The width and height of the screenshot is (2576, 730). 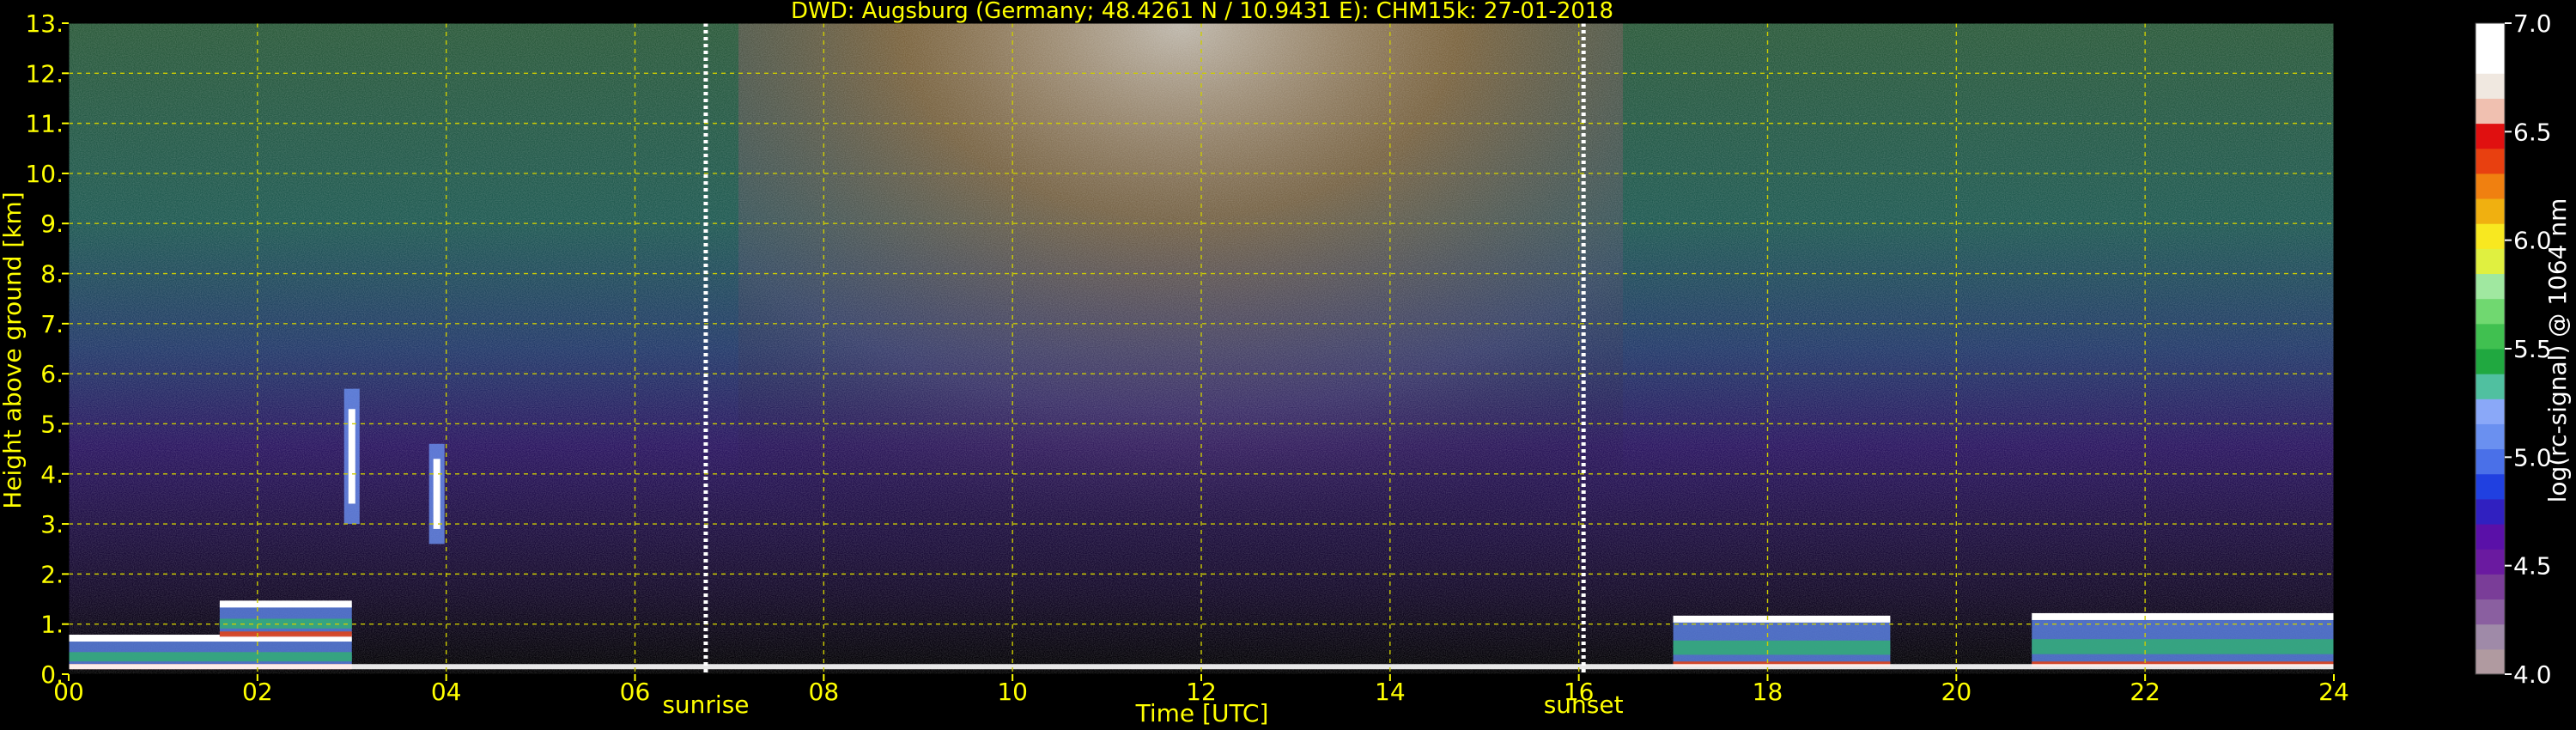 What do you see at coordinates (1202, 713) in the screenshot?
I see `x-axis-label: Time [UTC]` at bounding box center [1202, 713].